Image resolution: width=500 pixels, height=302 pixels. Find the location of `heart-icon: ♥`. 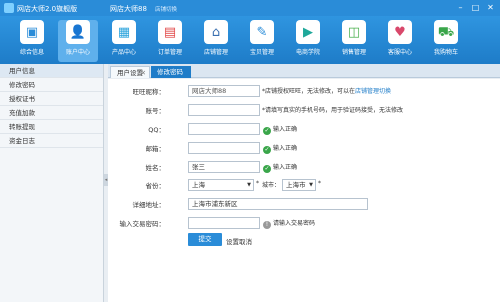

heart-icon: ♥ is located at coordinates (400, 32).